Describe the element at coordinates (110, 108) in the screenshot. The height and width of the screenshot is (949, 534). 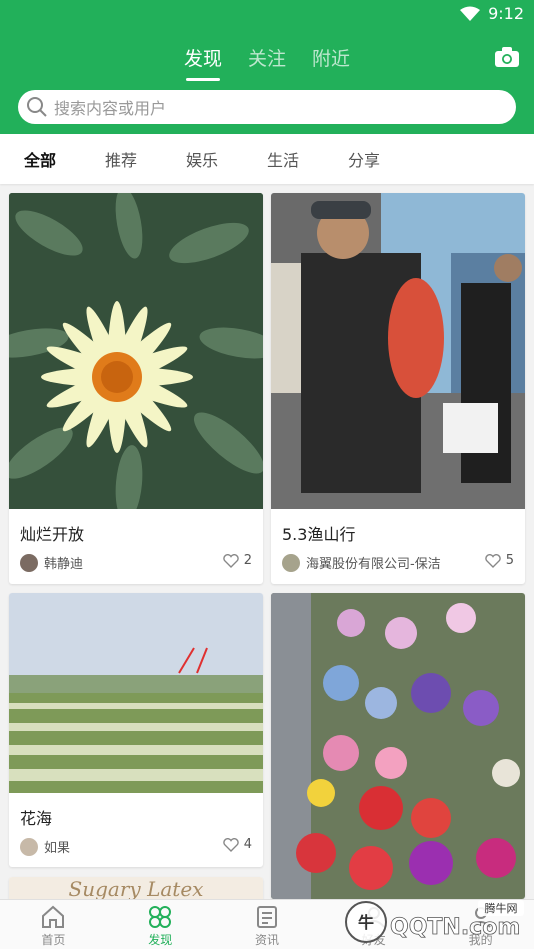
I see `search-placeholder: 搜索内容或用户` at that location.